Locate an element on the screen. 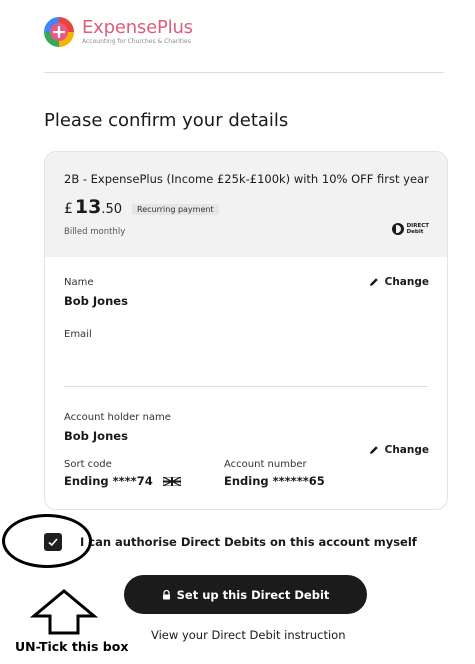  annotation-circle is located at coordinates (47, 541).